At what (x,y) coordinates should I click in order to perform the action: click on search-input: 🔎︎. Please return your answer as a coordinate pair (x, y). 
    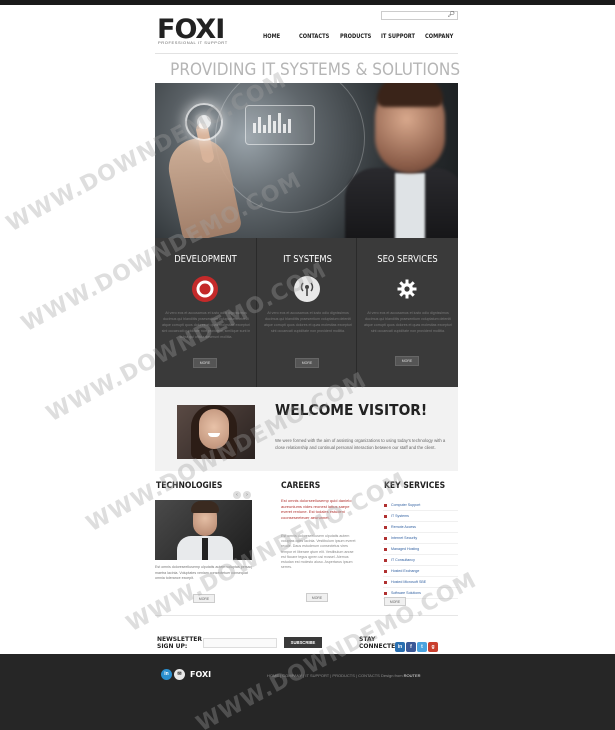
    Looking at the image, I should click on (419, 15).